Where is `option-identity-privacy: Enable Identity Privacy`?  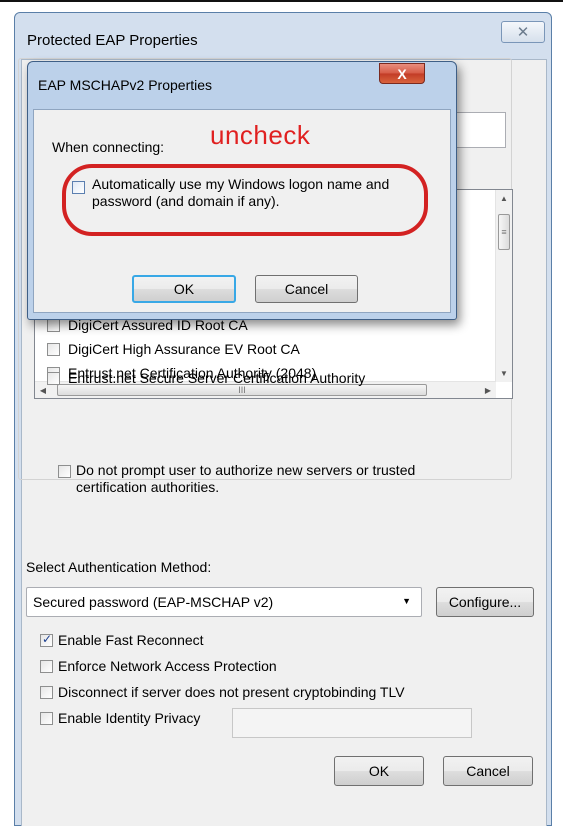 option-identity-privacy: Enable Identity Privacy is located at coordinates (120, 718).